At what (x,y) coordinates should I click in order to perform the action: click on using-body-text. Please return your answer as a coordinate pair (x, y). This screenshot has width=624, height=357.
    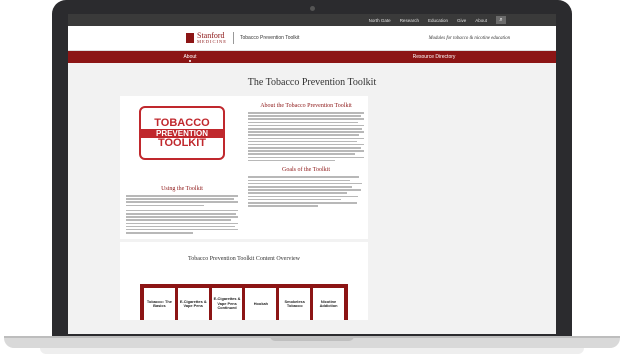
    Looking at the image, I should click on (182, 214).